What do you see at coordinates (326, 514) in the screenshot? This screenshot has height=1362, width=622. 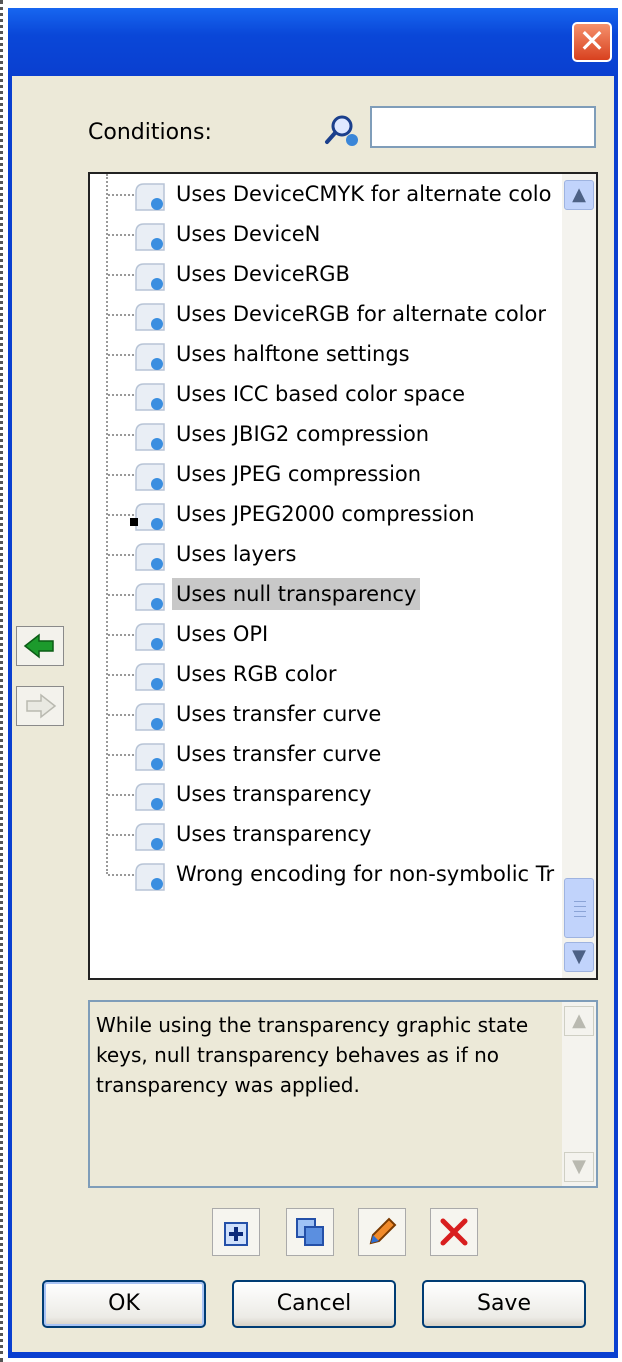 I see `tree-item: Uses JPEG2000 compression` at bounding box center [326, 514].